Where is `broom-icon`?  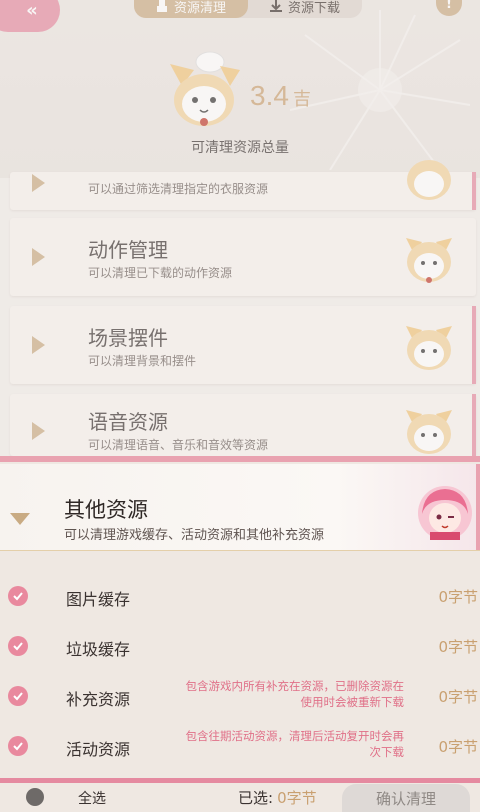 broom-icon is located at coordinates (161, 6).